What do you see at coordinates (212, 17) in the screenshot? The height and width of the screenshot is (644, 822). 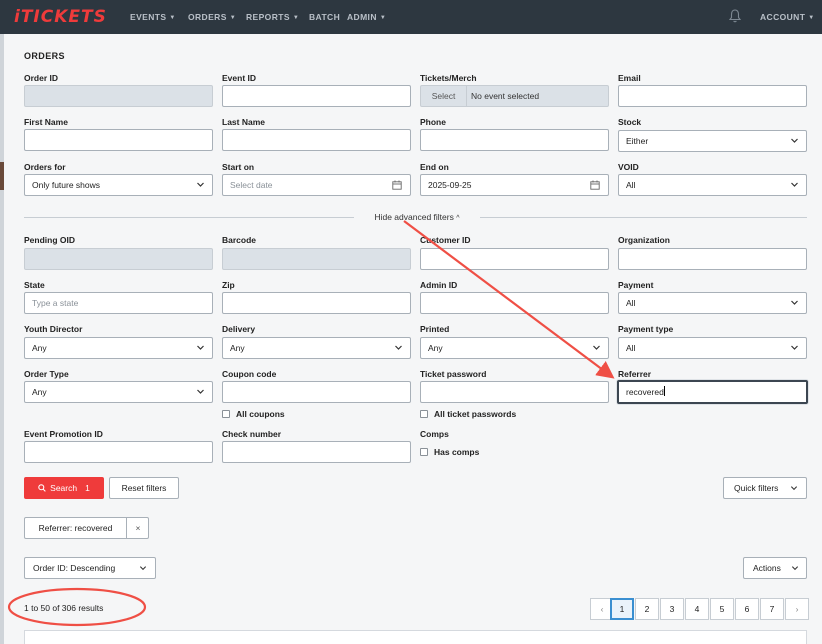 I see `nav-orders: ORDERS ▼` at bounding box center [212, 17].